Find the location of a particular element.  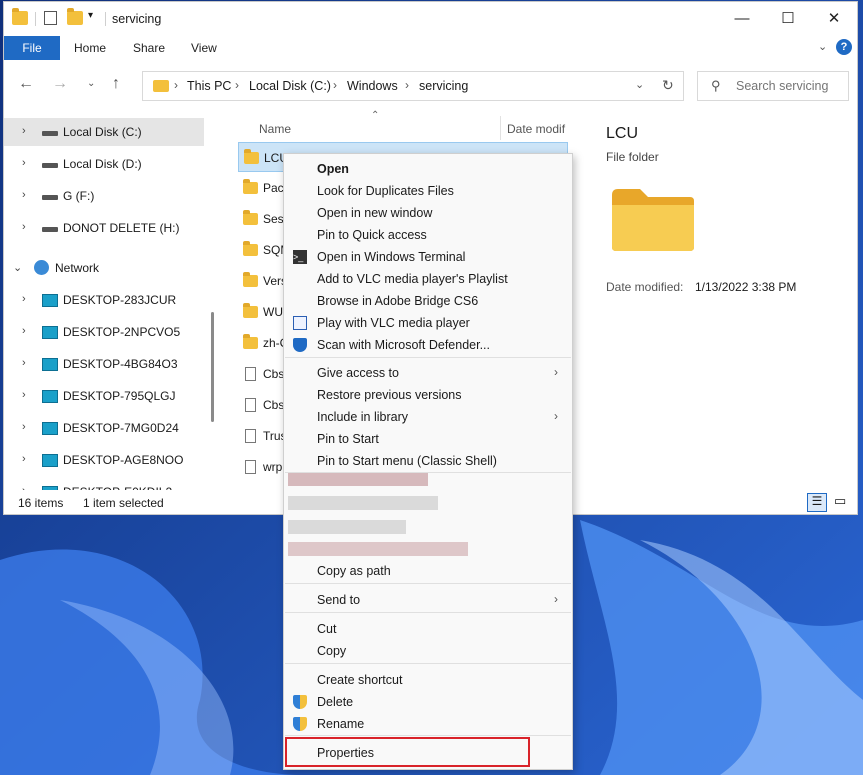

search-input is located at coordinates (791, 86).